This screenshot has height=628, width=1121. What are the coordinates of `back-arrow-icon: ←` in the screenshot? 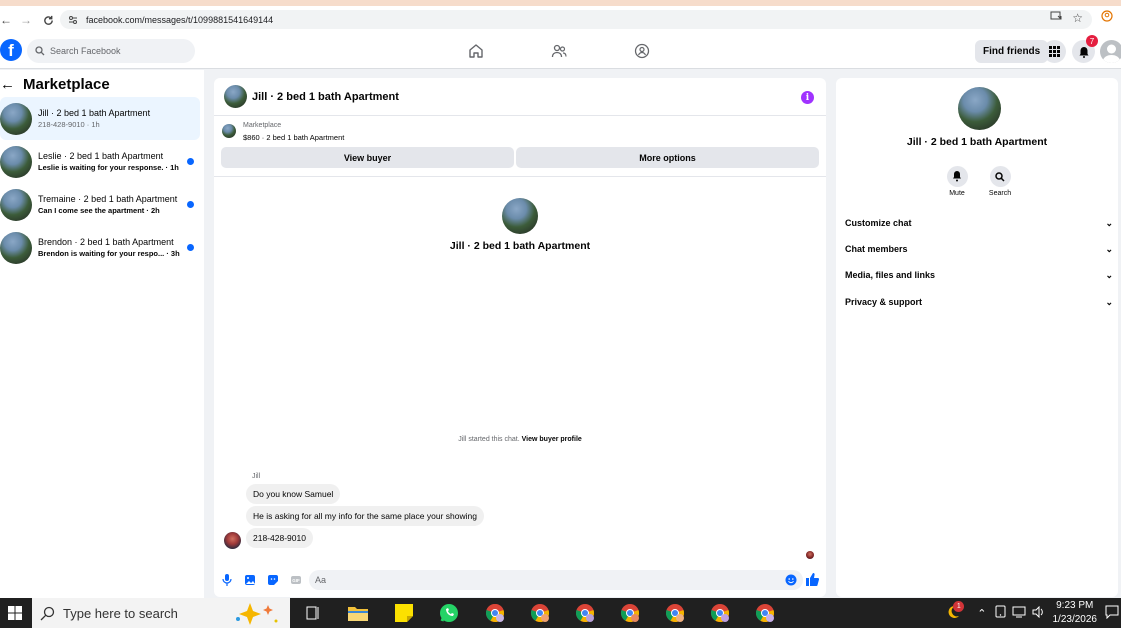 It's located at (7, 84).